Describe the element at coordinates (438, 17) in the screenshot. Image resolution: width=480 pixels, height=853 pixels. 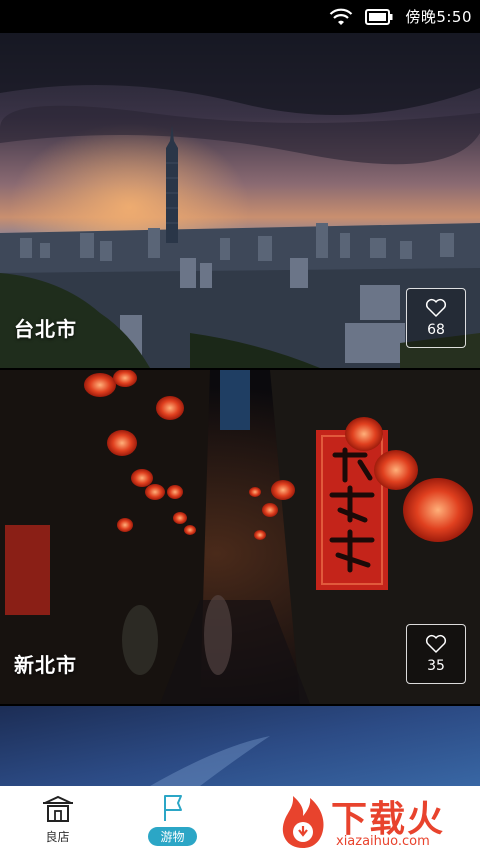
I see `status-time: 傍晚5:50` at that location.